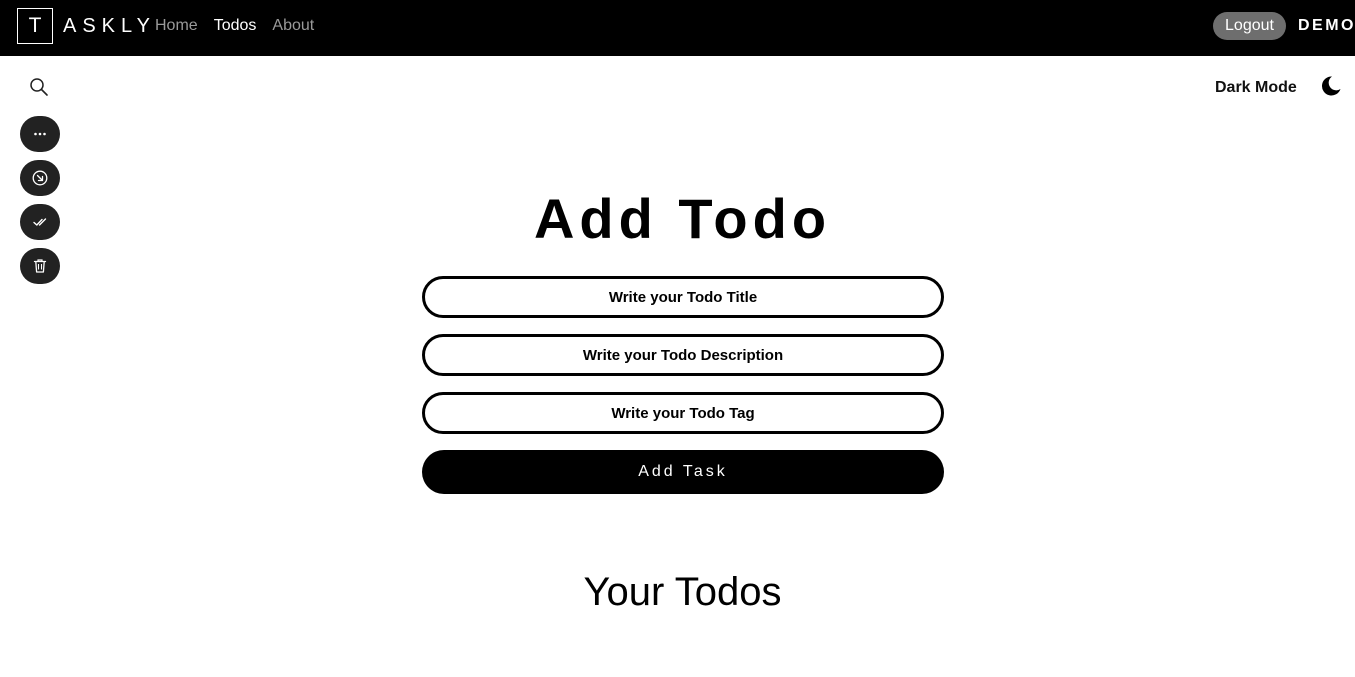 The height and width of the screenshot is (677, 1355). I want to click on todo-description-input, so click(683, 355).